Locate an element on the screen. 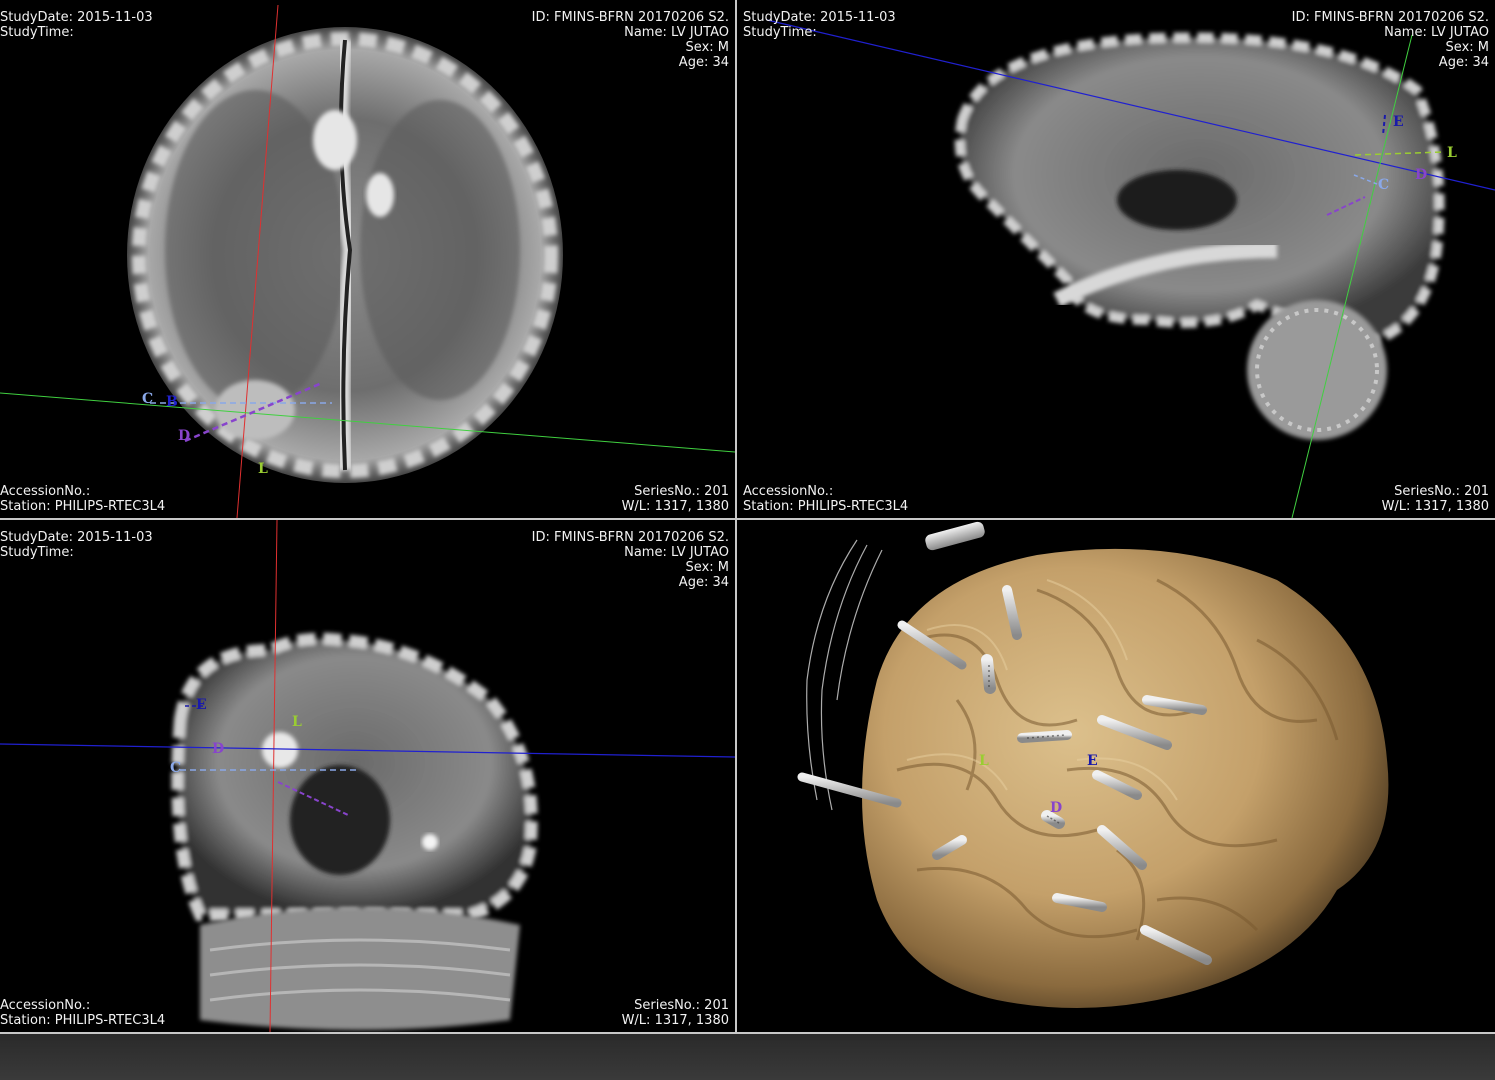  sagittal-overlay-bottom-right: SeriesNo.: 201 W/L: 1317, 1380 is located at coordinates (1435, 499).